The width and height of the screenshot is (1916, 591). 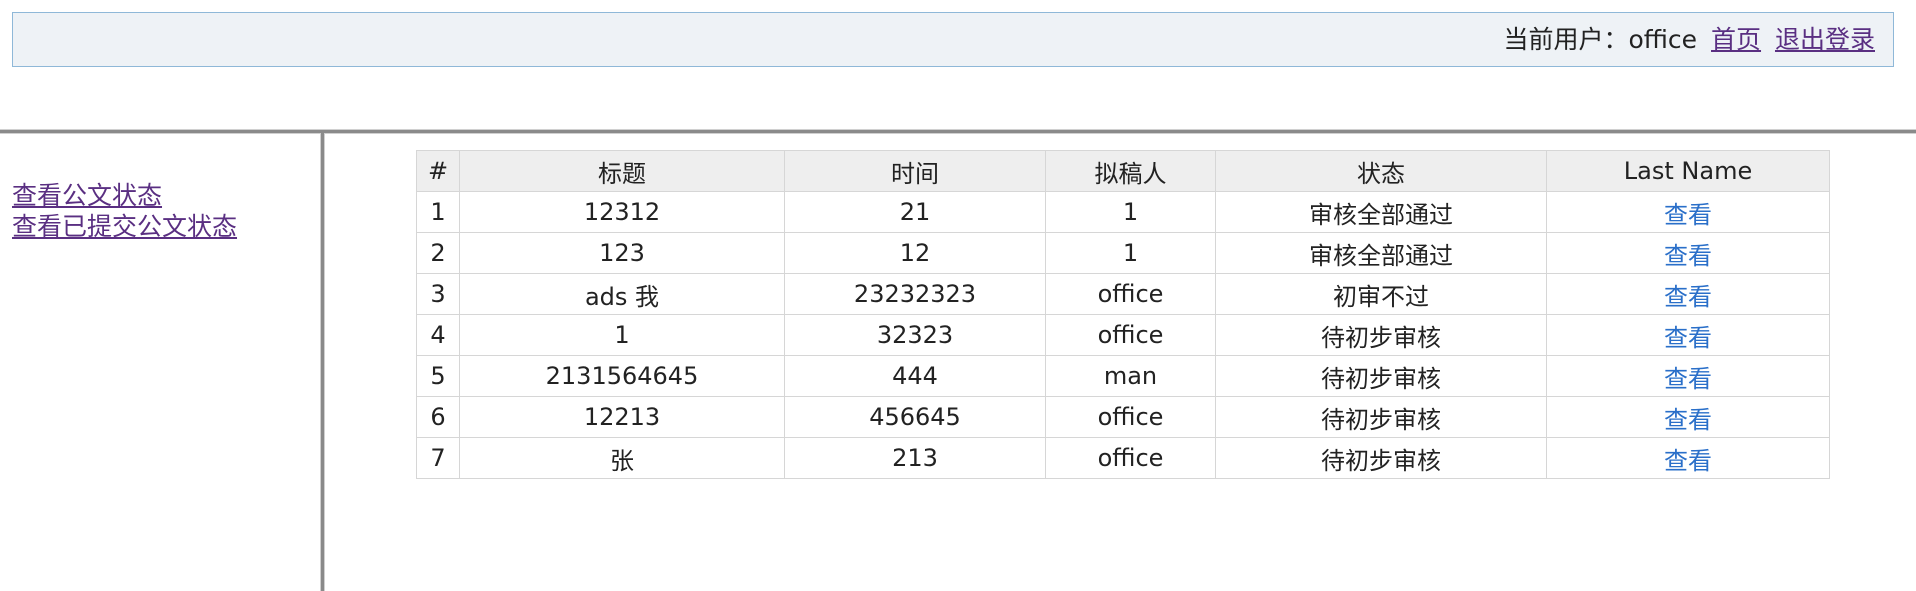 I want to click on row-number: 5, so click(x=438, y=376).